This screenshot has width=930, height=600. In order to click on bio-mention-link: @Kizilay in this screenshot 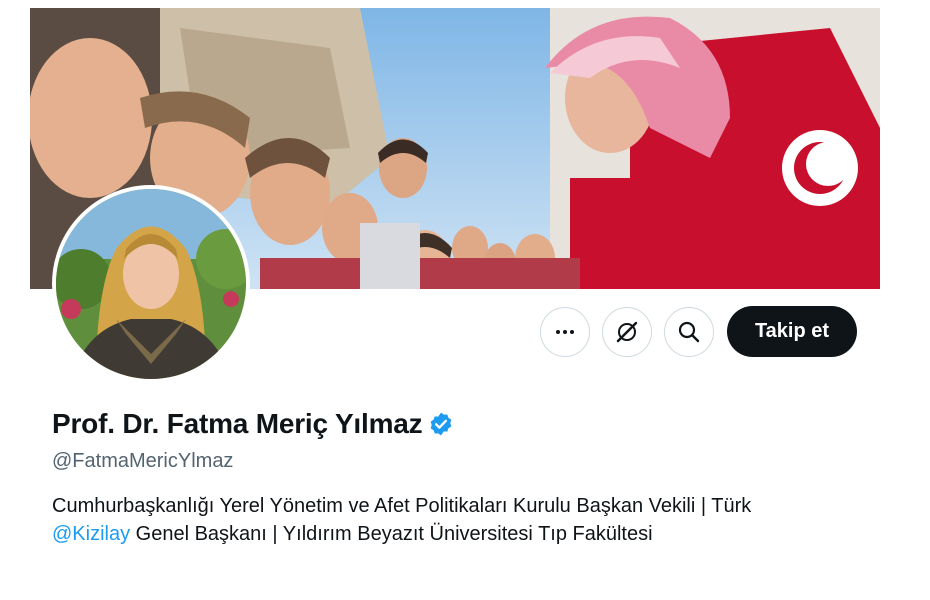, I will do `click(91, 534)`.